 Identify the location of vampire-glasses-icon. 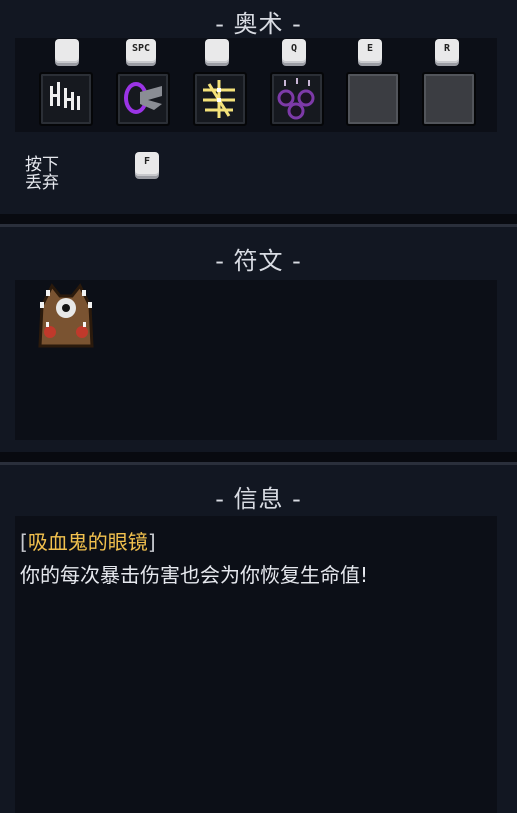
(66, 315).